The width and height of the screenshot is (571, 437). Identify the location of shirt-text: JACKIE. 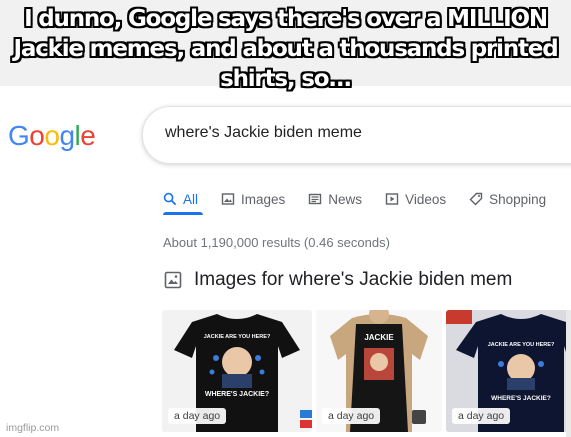
(379, 337).